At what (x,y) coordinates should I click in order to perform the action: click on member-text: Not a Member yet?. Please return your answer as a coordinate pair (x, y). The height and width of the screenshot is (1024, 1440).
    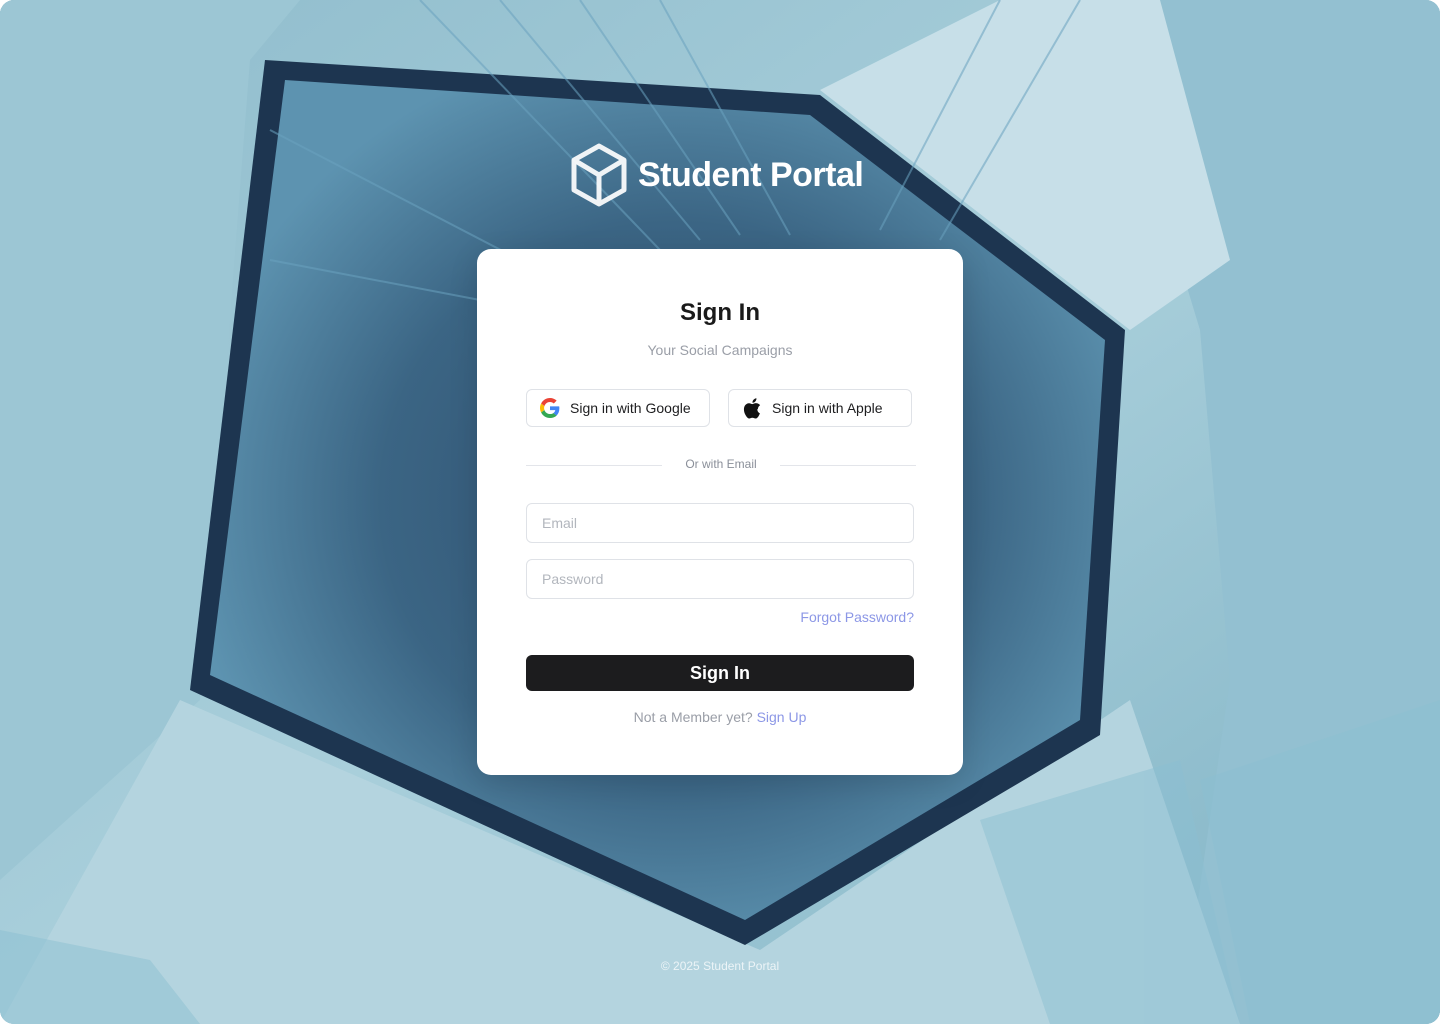
    Looking at the image, I should click on (693, 717).